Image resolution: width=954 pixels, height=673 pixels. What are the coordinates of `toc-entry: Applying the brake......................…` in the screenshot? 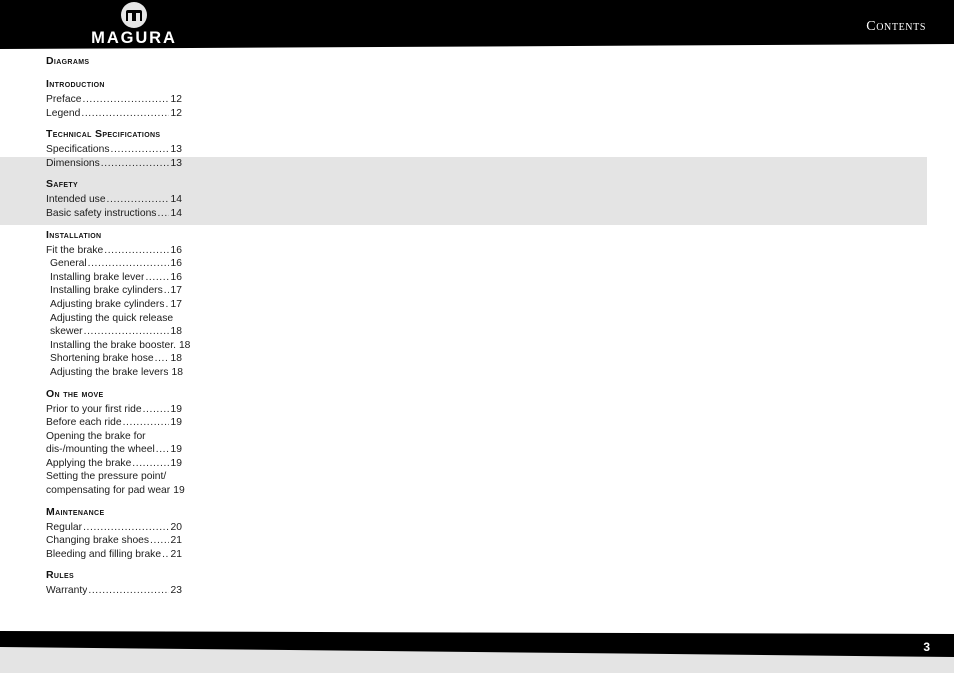 It's located at (114, 464).